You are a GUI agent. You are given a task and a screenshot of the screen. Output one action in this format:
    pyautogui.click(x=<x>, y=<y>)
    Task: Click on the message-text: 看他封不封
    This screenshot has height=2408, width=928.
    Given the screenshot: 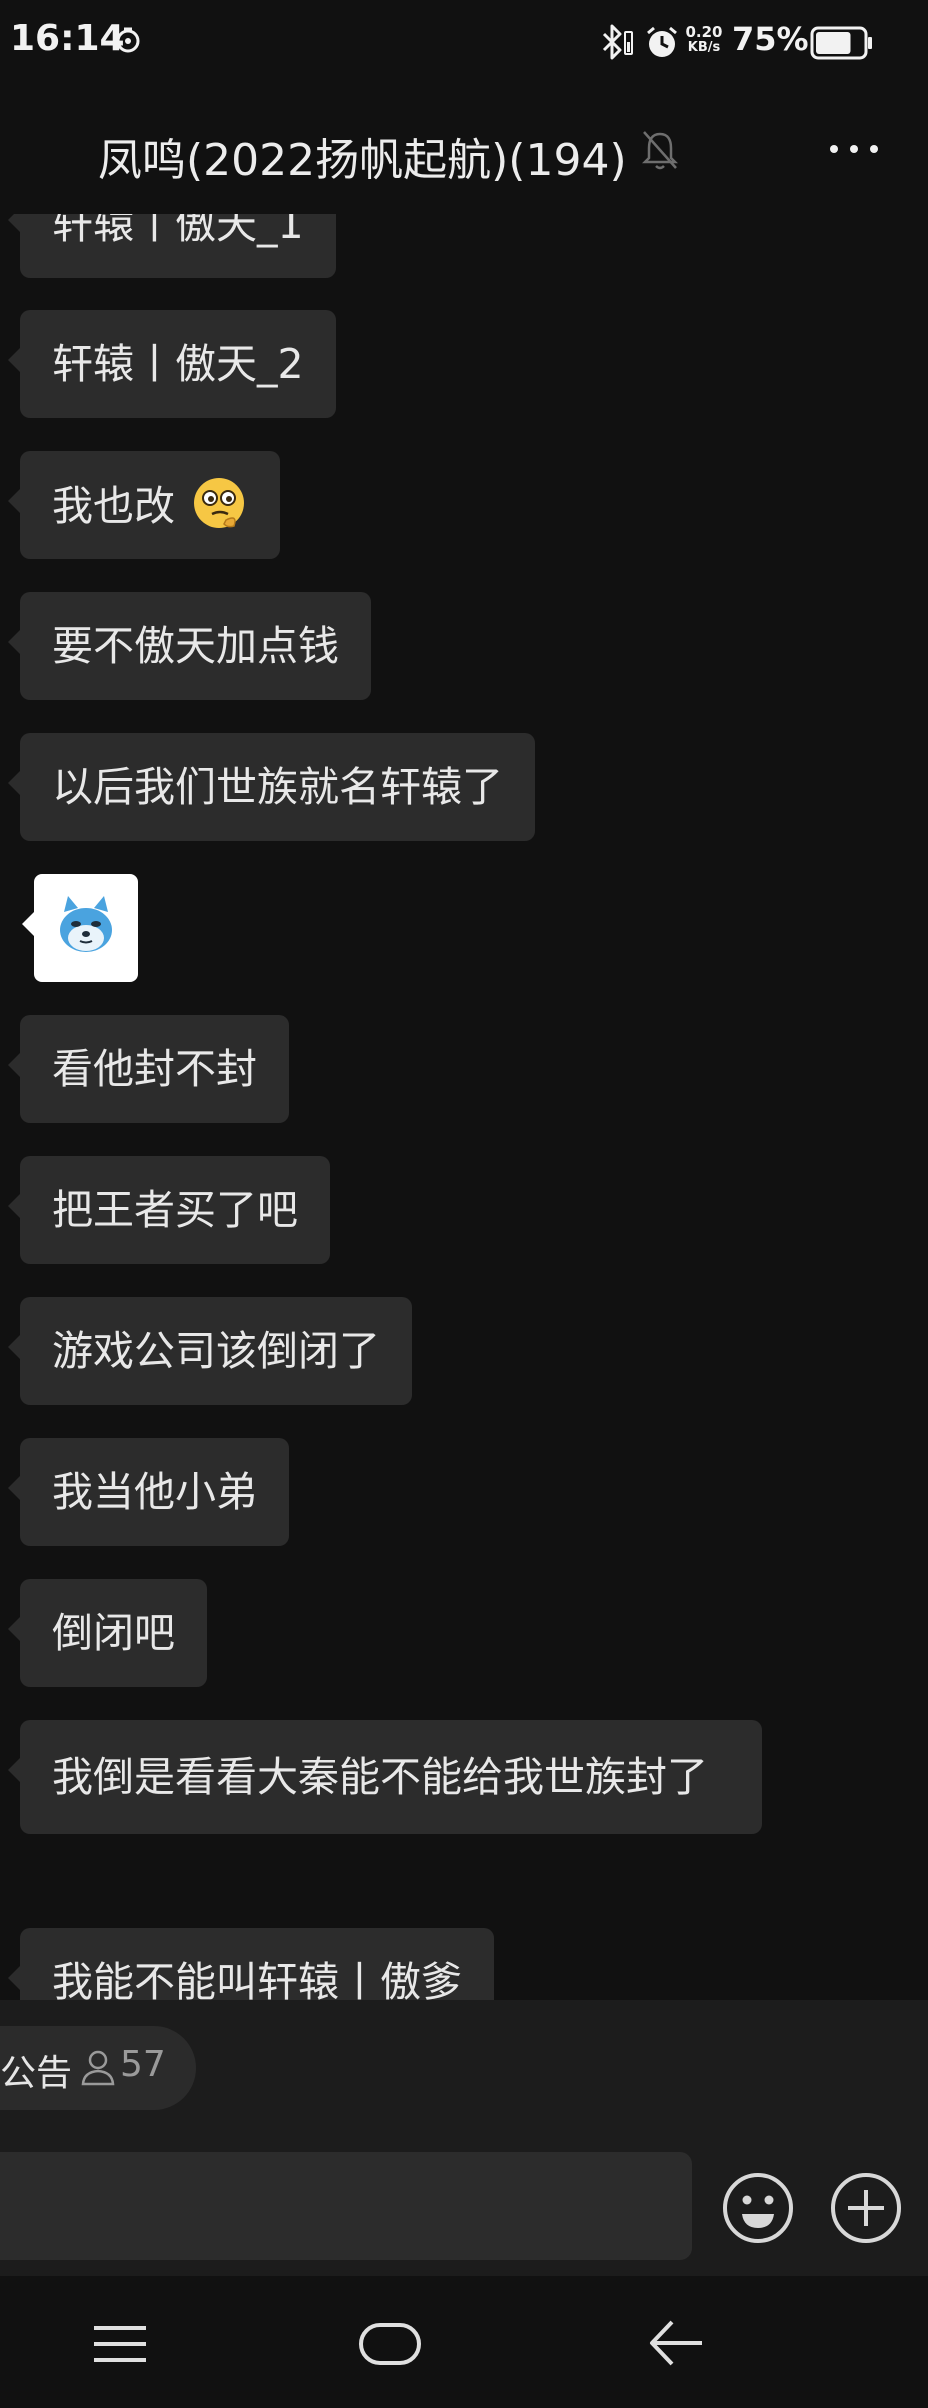 What is the action you would take?
    pyautogui.click(x=154, y=1069)
    